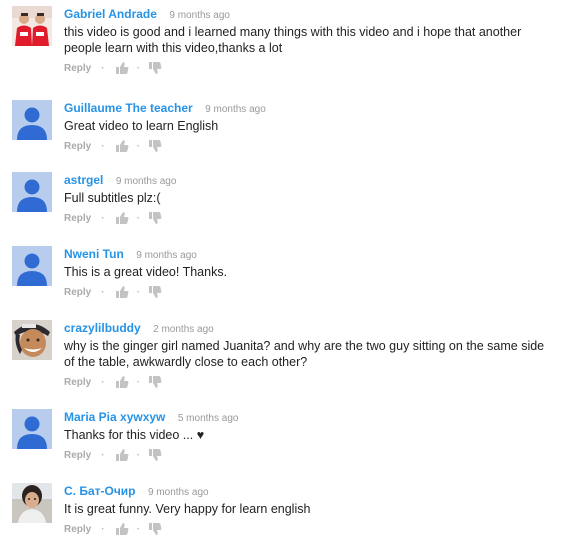 The image size is (573, 549). What do you see at coordinates (114, 417) in the screenshot?
I see `comment-author: Maria Pia xywxyw` at bounding box center [114, 417].